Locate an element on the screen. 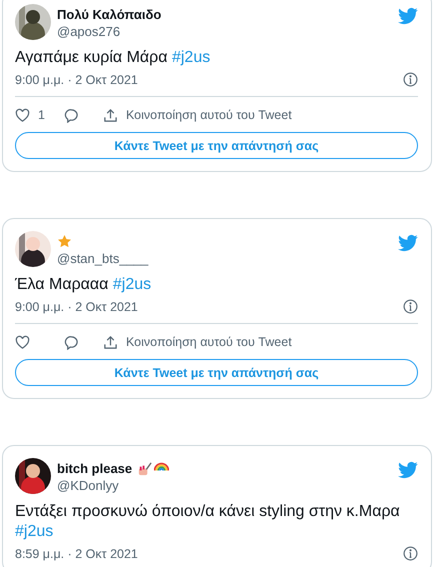  display-name: Πολύ Καλόπαιδο is located at coordinates (109, 14).